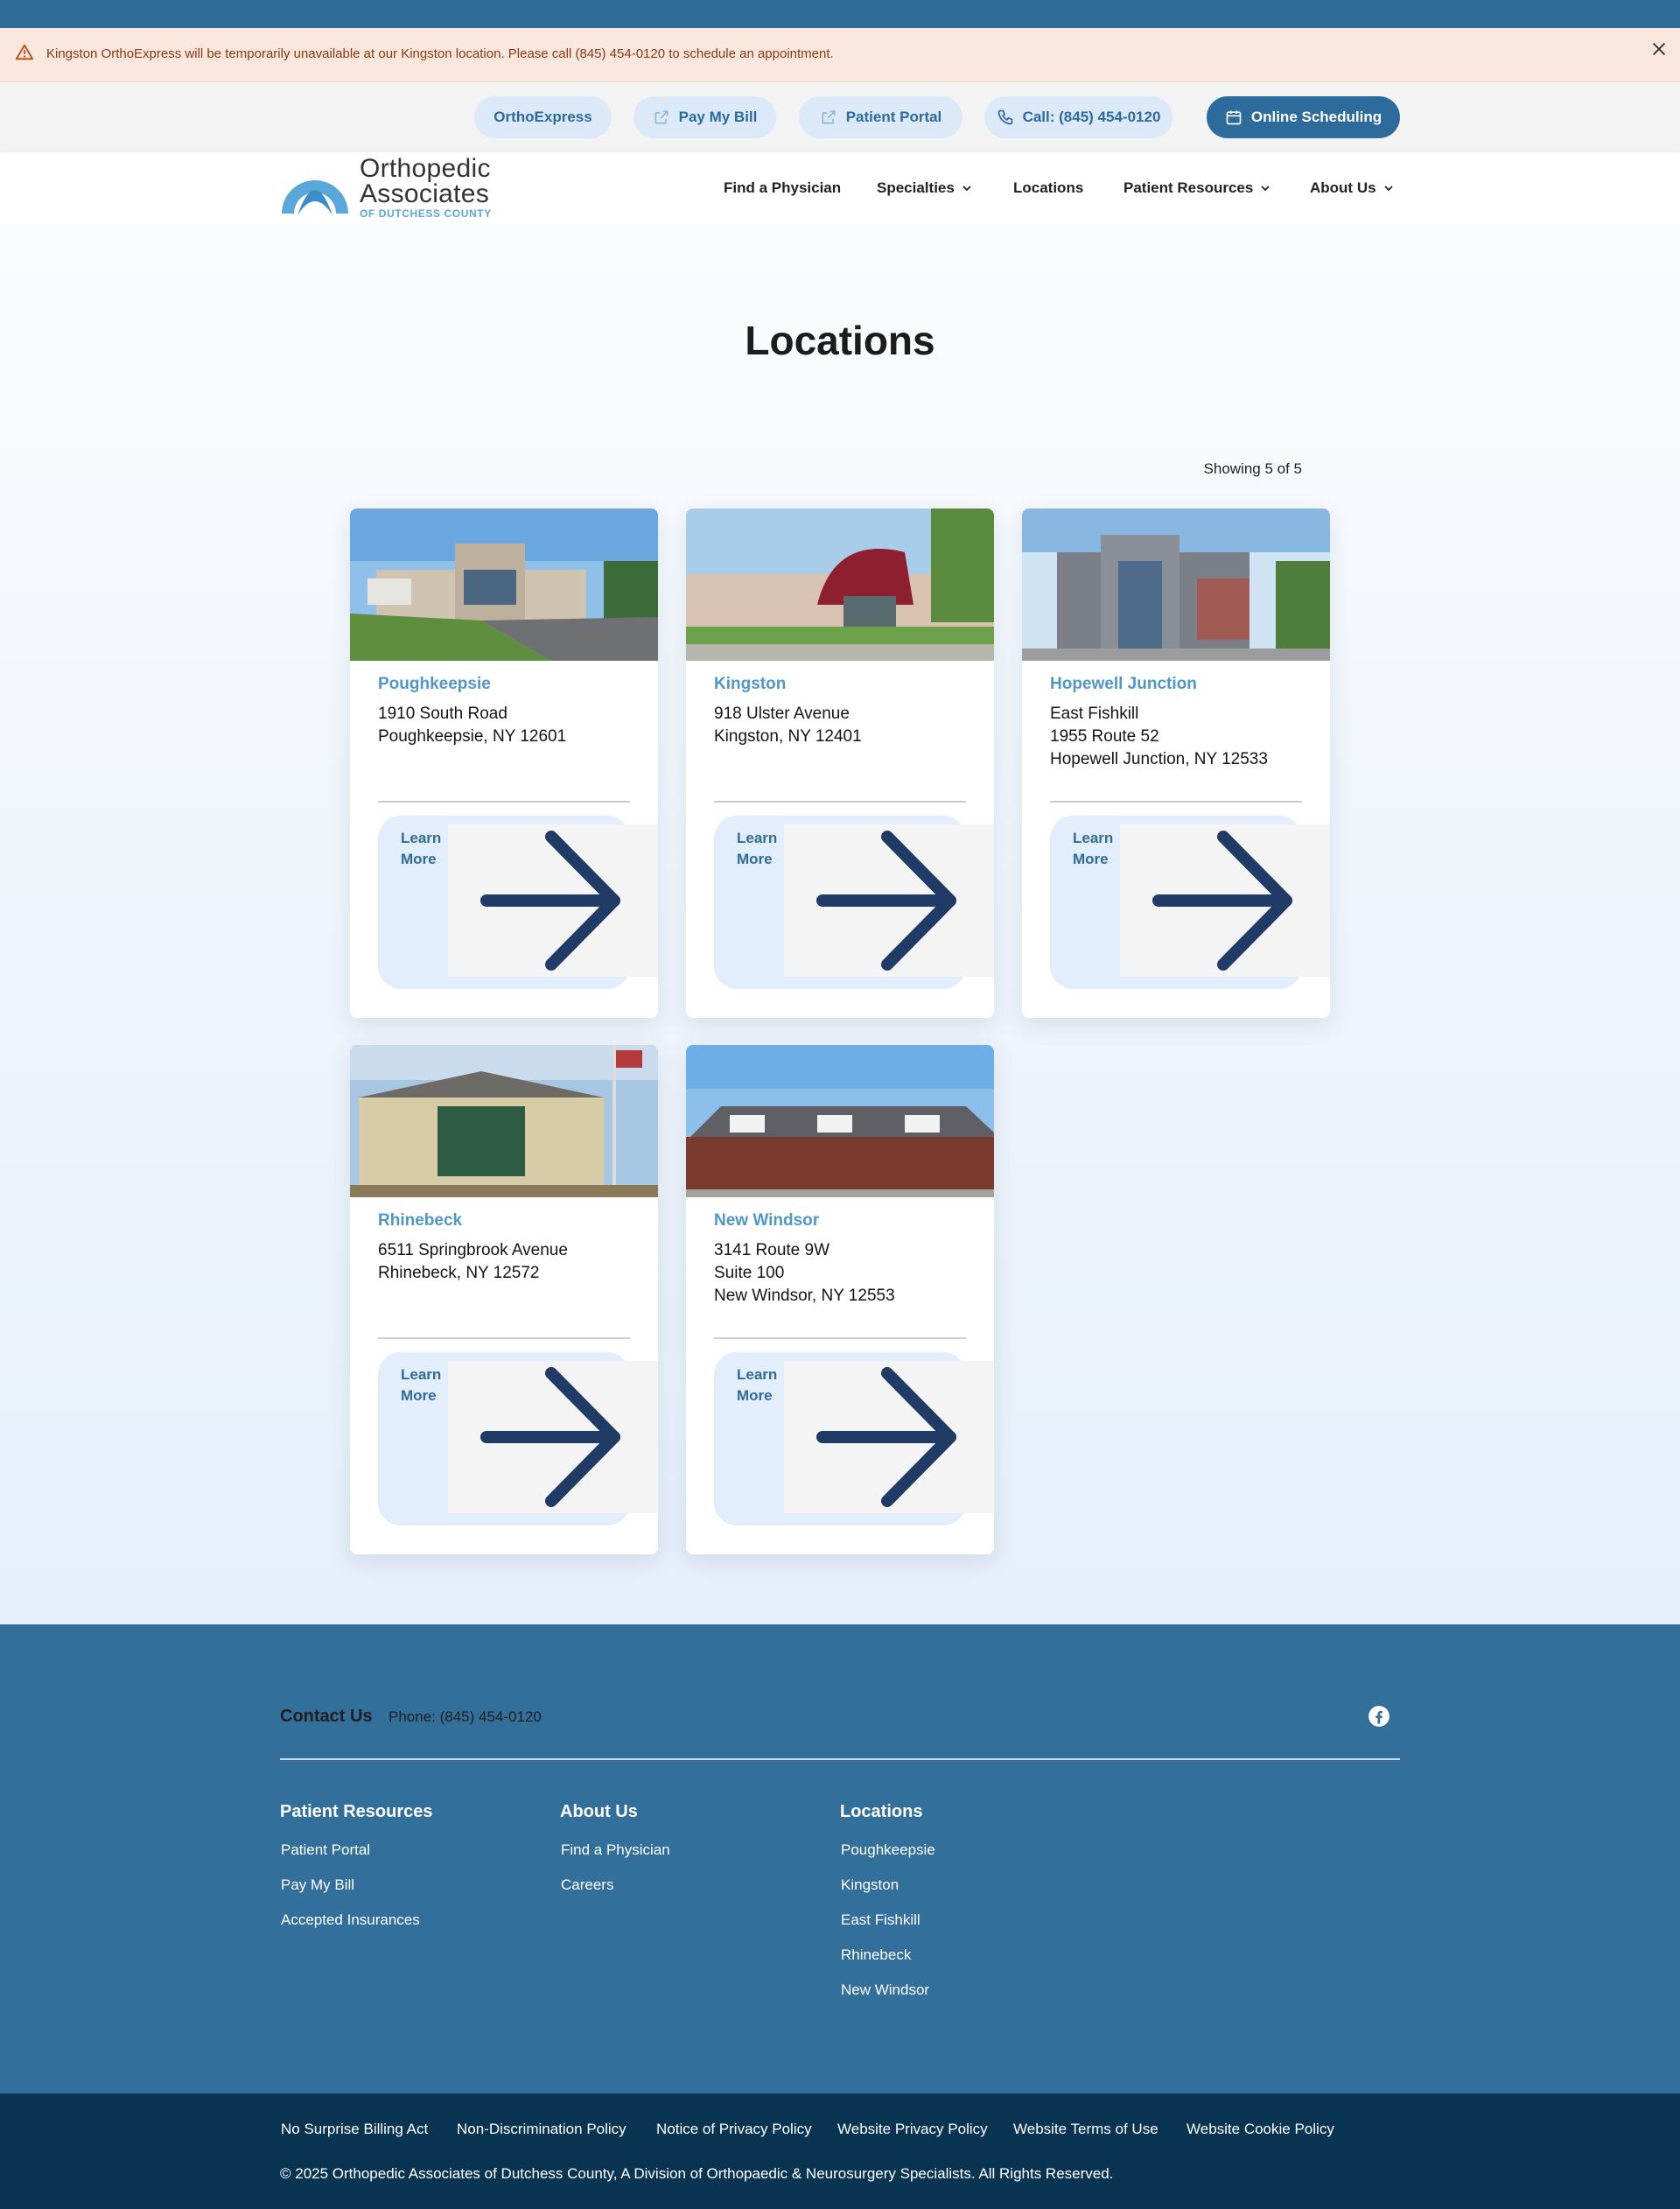 This screenshot has width=1680, height=2209. Describe the element at coordinates (443, 714) in the screenshot. I see `address-line: 1910 South Road` at that location.